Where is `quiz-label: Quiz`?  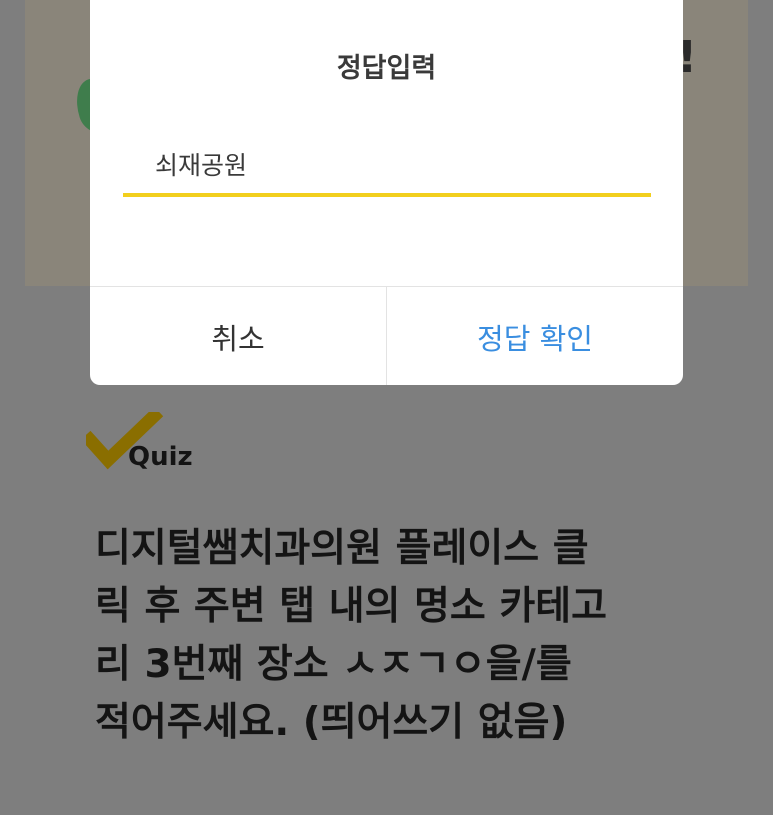 quiz-label: Quiz is located at coordinates (160, 457).